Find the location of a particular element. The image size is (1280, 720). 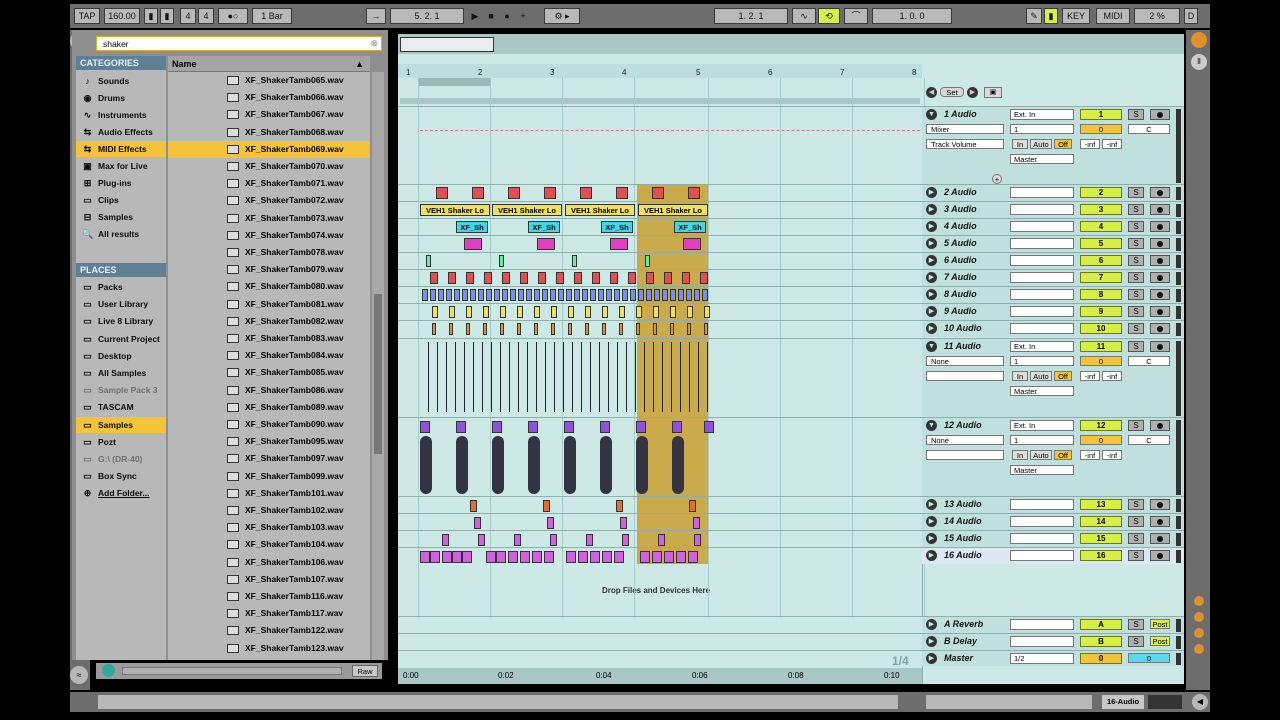

loop-brace is located at coordinates (454, 82).